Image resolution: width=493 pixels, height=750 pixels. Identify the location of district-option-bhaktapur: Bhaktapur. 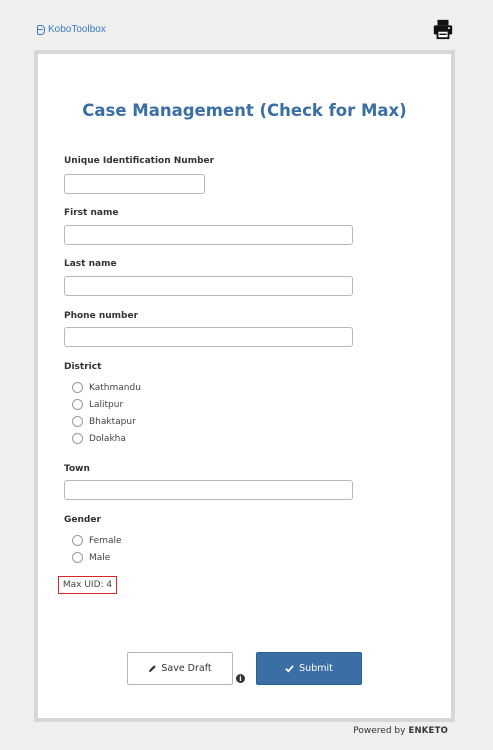
(104, 421).